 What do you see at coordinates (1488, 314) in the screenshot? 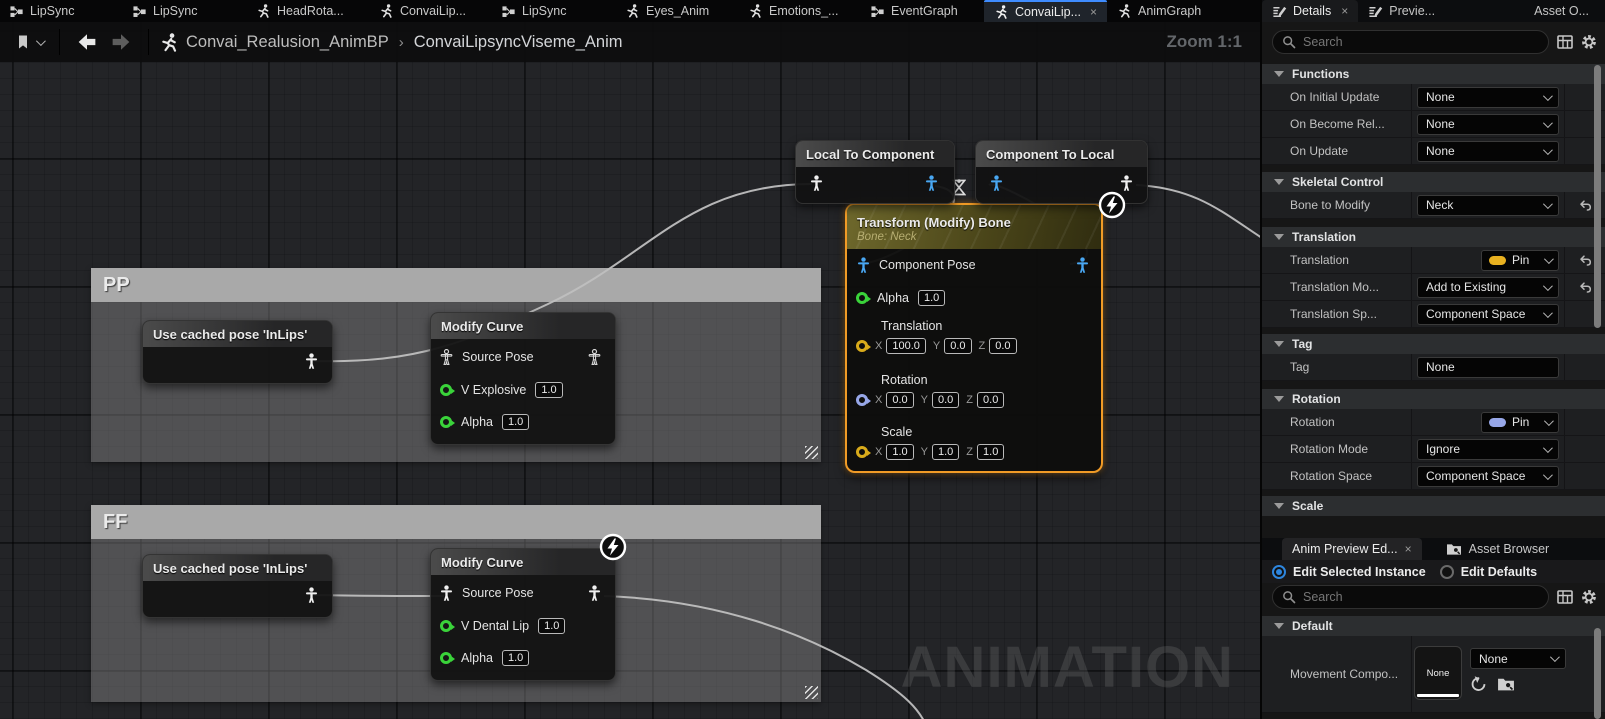
I see `translation-space-dropdown: Component Space` at bounding box center [1488, 314].